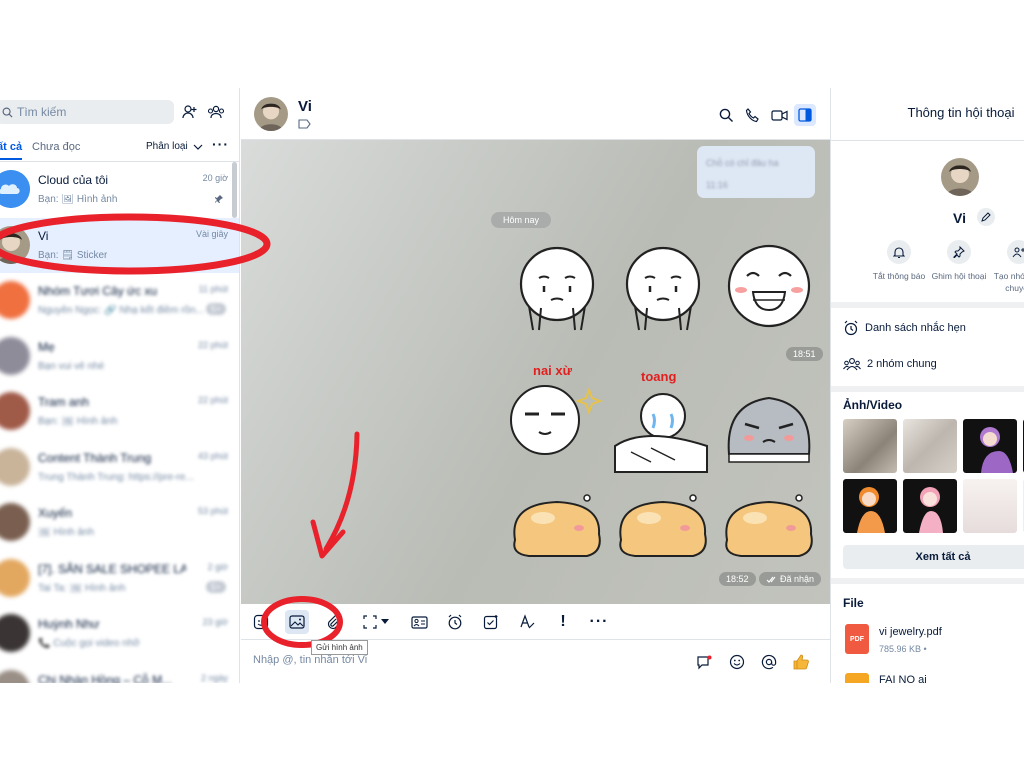 The height and width of the screenshot is (768, 1024). Describe the element at coordinates (119, 190) in the screenshot. I see `conversation-item-cloud: Cloud của tôi Bạn: 🖼 Hình ảnh 20 giờ` at that location.